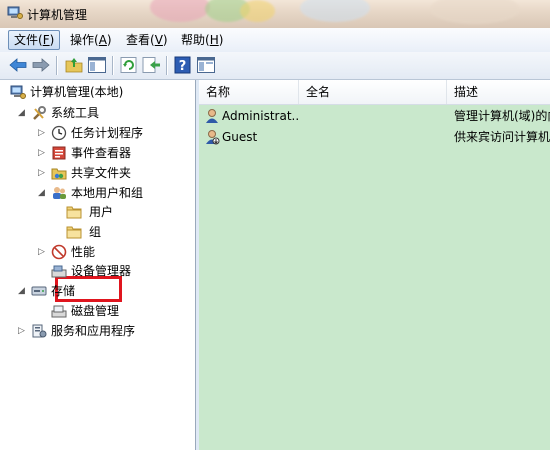 The height and width of the screenshot is (450, 550). I want to click on tree-item-users: 用户, so click(91, 212).